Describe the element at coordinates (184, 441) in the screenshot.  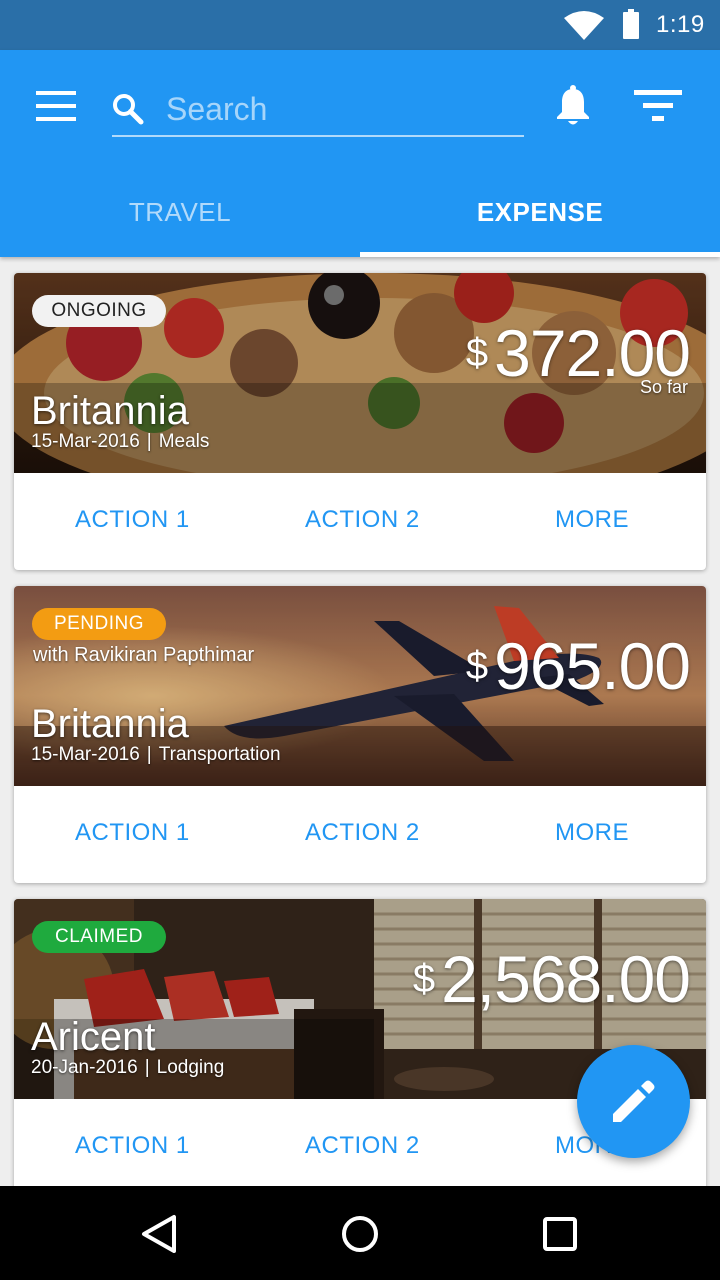
I see `card-category: Meals` at that location.